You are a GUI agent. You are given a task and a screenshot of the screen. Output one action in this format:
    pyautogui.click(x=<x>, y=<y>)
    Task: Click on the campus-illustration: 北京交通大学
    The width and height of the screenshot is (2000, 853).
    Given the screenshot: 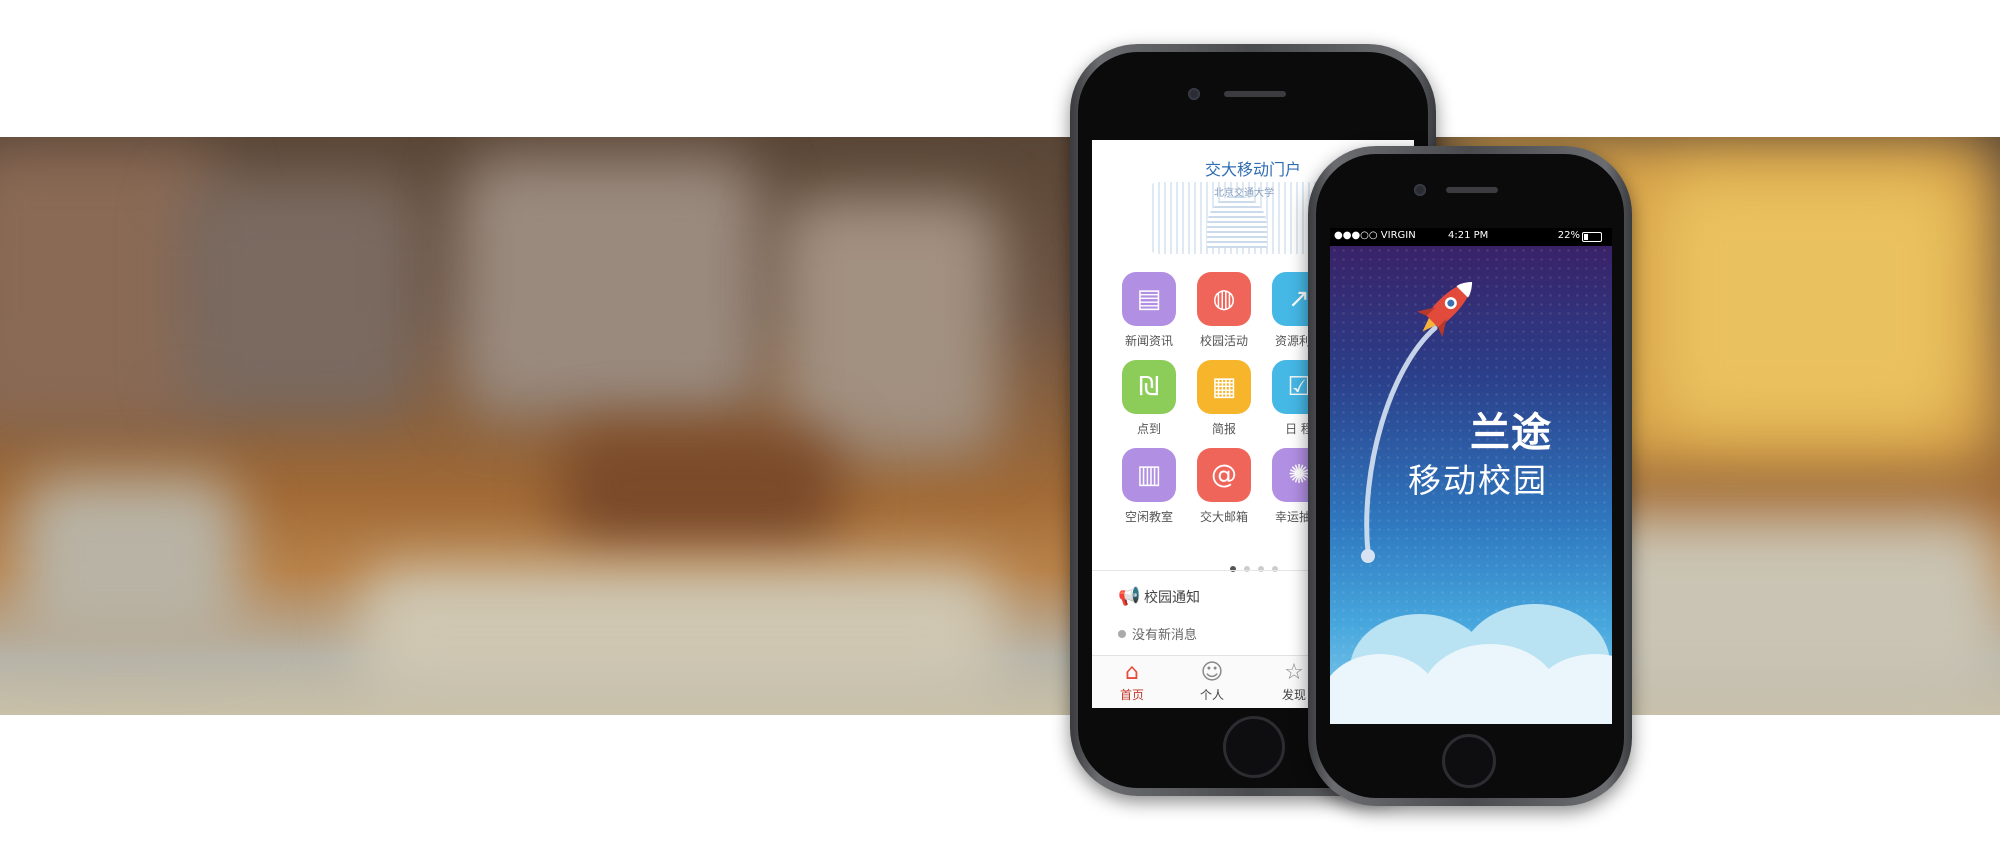 What is the action you would take?
    pyautogui.click(x=1237, y=218)
    